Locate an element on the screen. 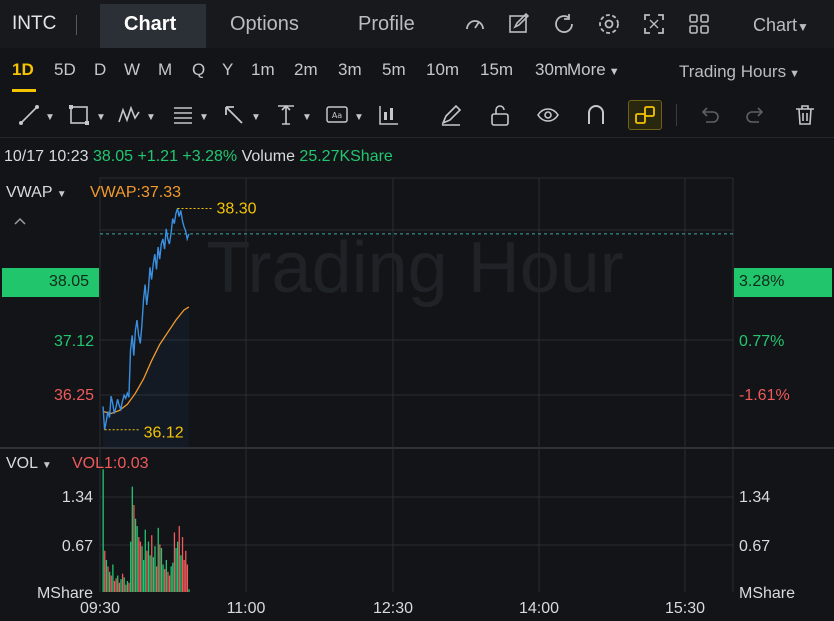 This screenshot has height=621, width=834. vol-tick-right: 0.67 is located at coordinates (754, 546).